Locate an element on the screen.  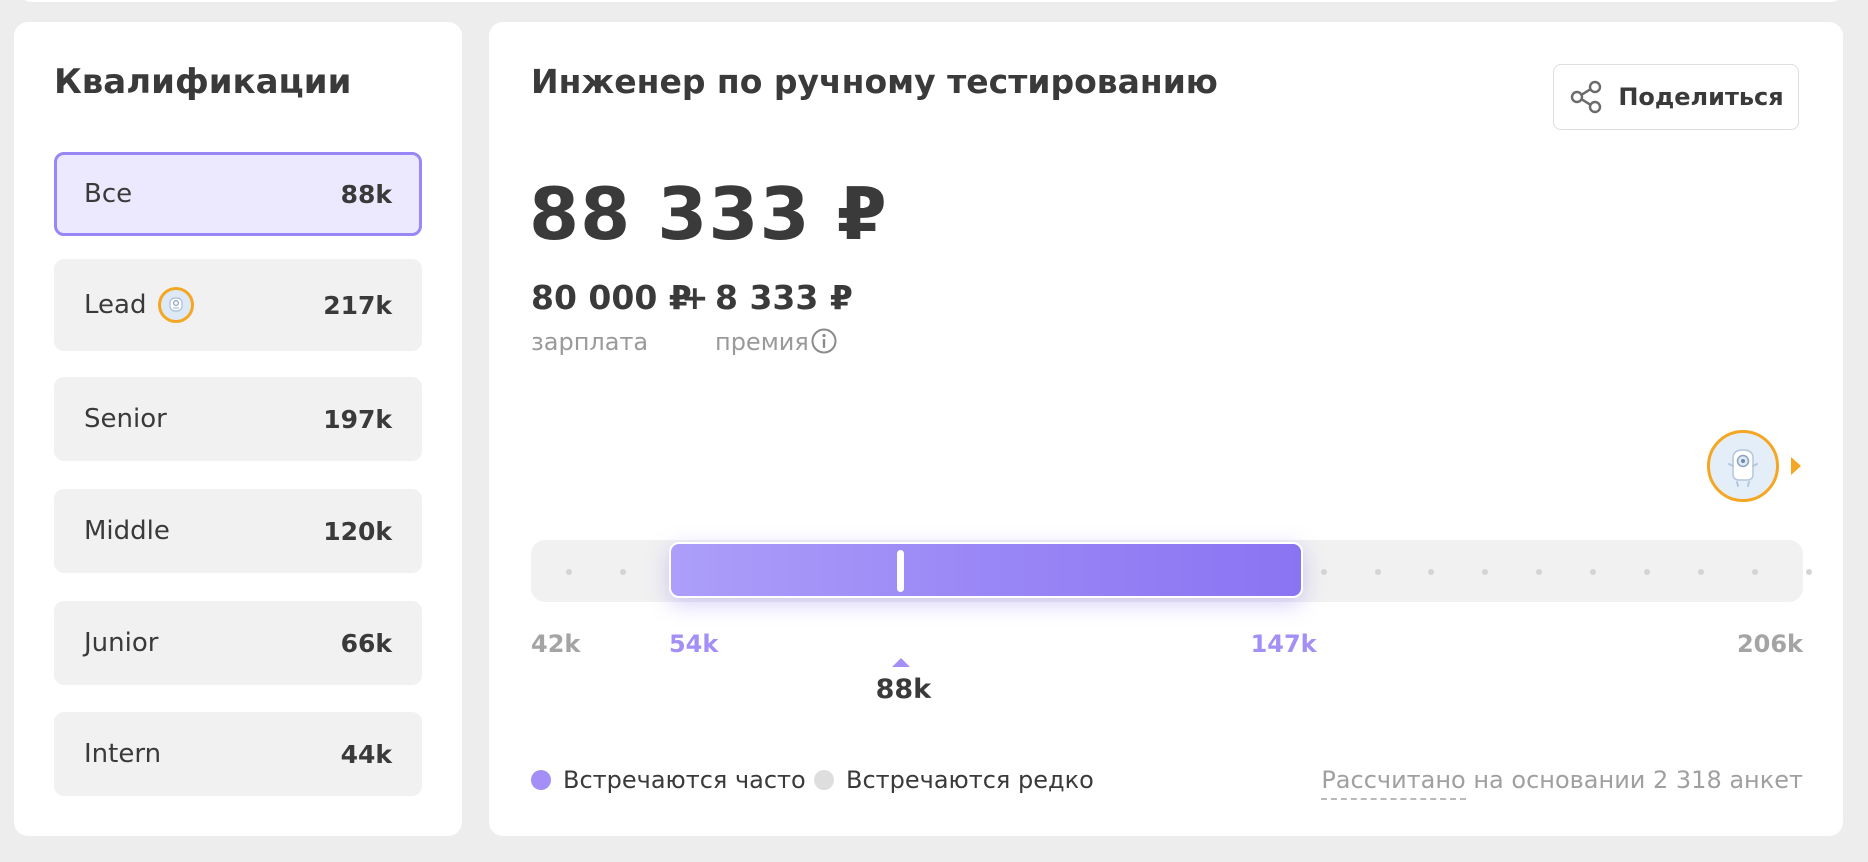
qualification-value: 44k is located at coordinates (366, 754).